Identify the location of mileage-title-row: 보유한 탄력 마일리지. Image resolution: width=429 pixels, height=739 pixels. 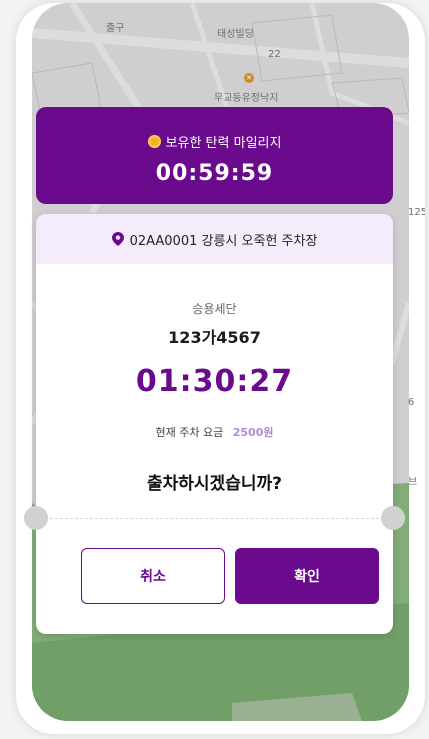
(214, 141).